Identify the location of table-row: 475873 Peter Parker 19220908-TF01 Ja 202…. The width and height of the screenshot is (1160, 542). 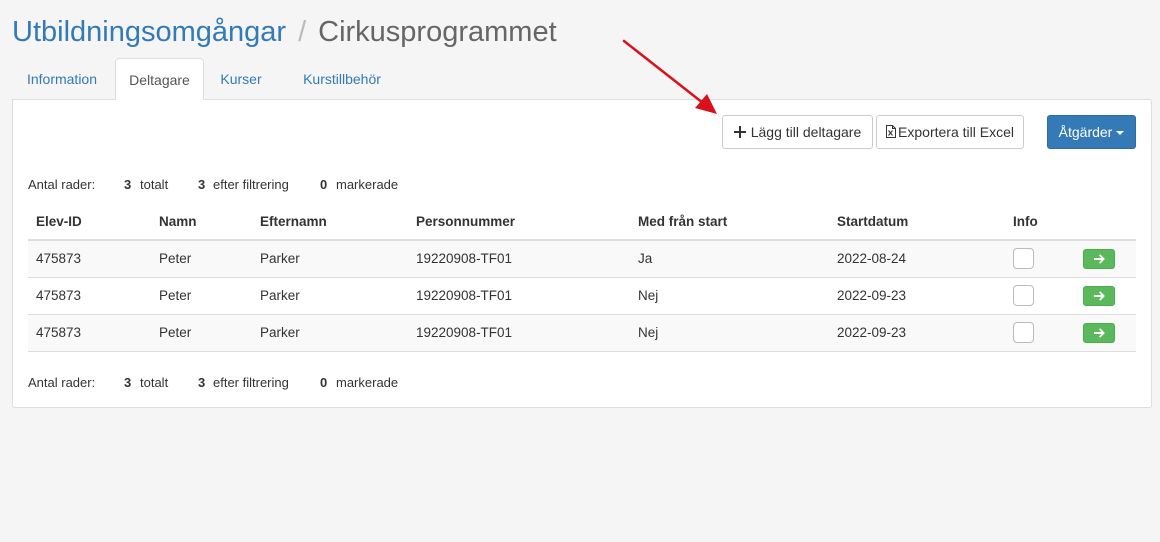
(582, 259).